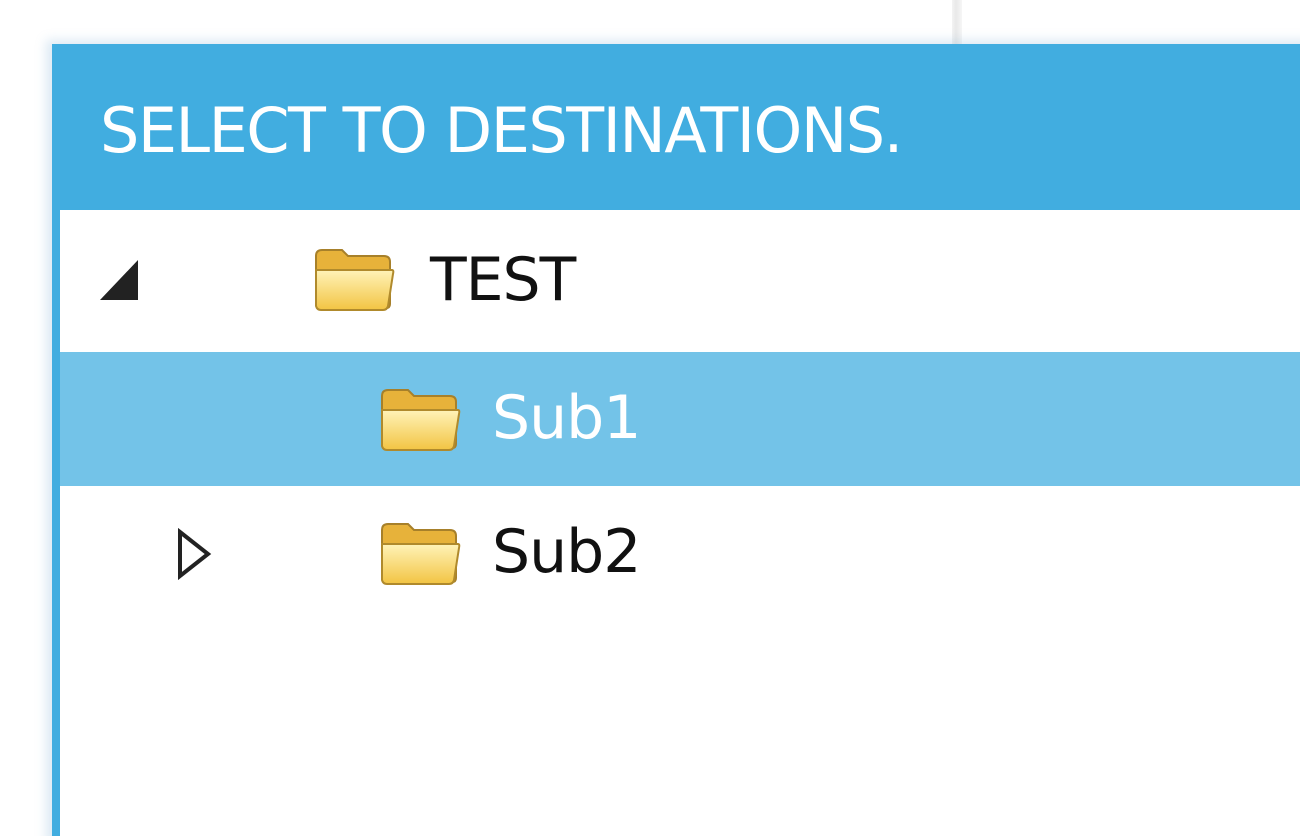 The width and height of the screenshot is (1300, 836). I want to click on tree-node-label: Sub2, so click(566, 552).